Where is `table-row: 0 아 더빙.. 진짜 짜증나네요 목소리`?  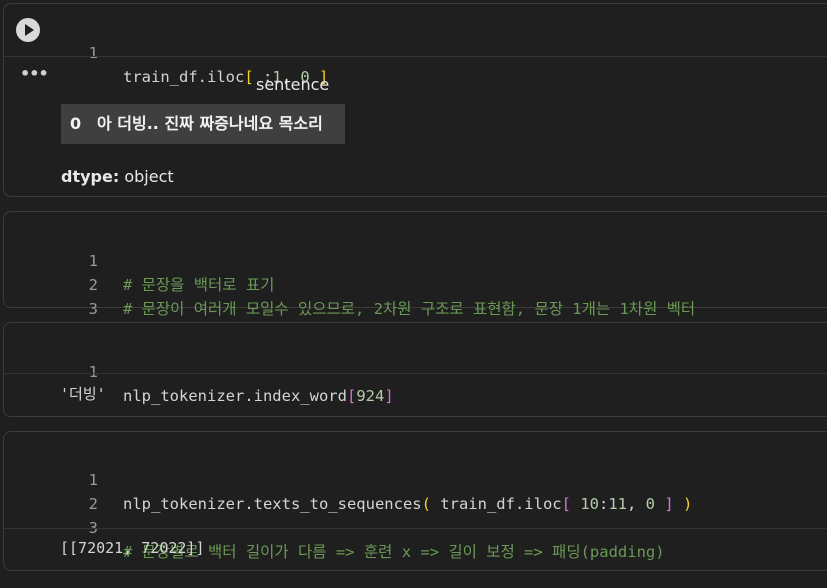
table-row: 0 아 더빙.. 진짜 짜증나네요 목소리 is located at coordinates (203, 124).